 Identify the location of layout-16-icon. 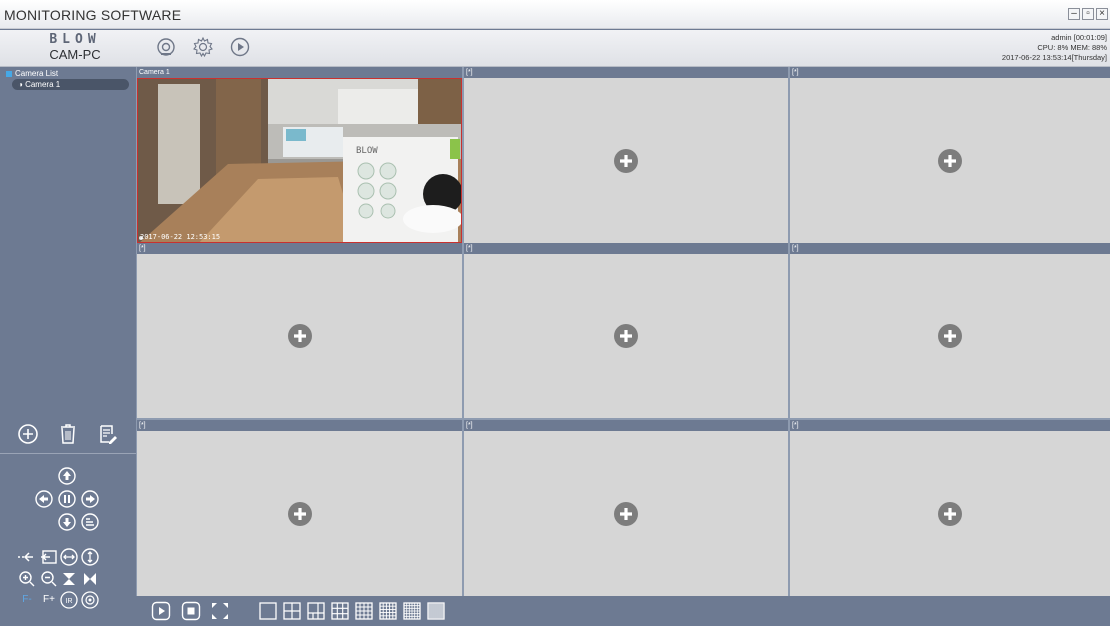
(364, 611).